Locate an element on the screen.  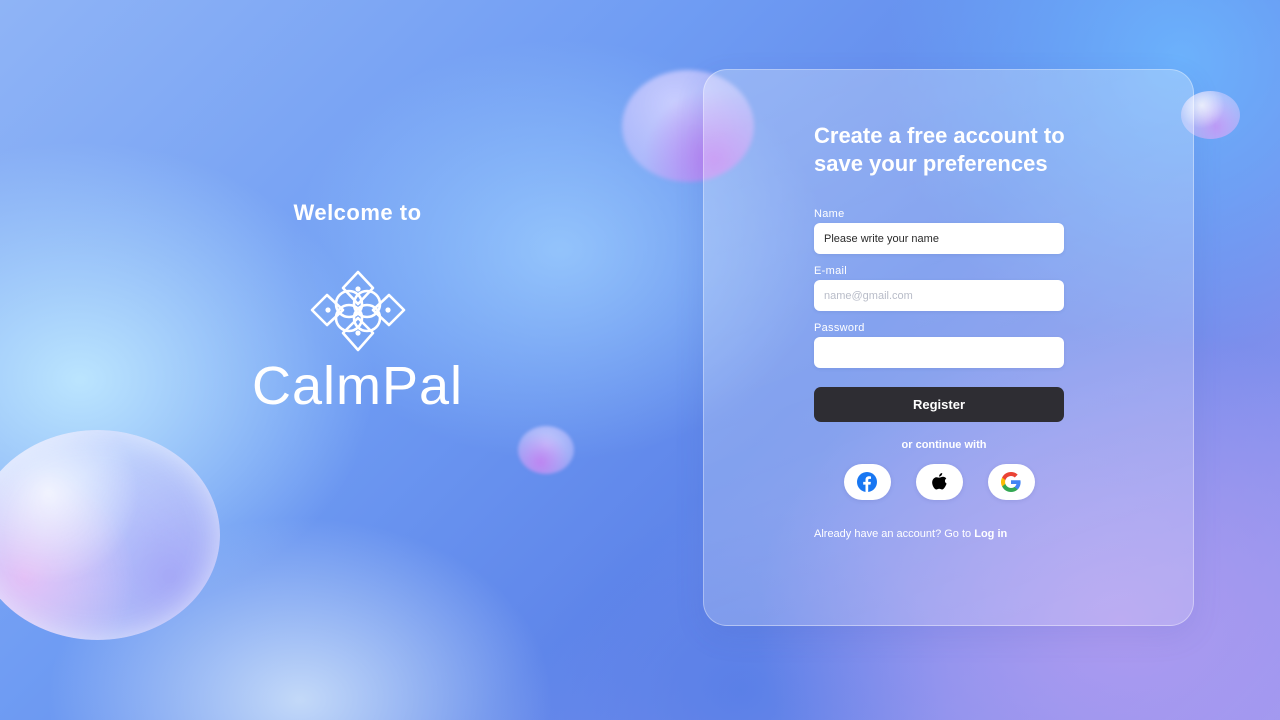
google-login-button is located at coordinates (1011, 482).